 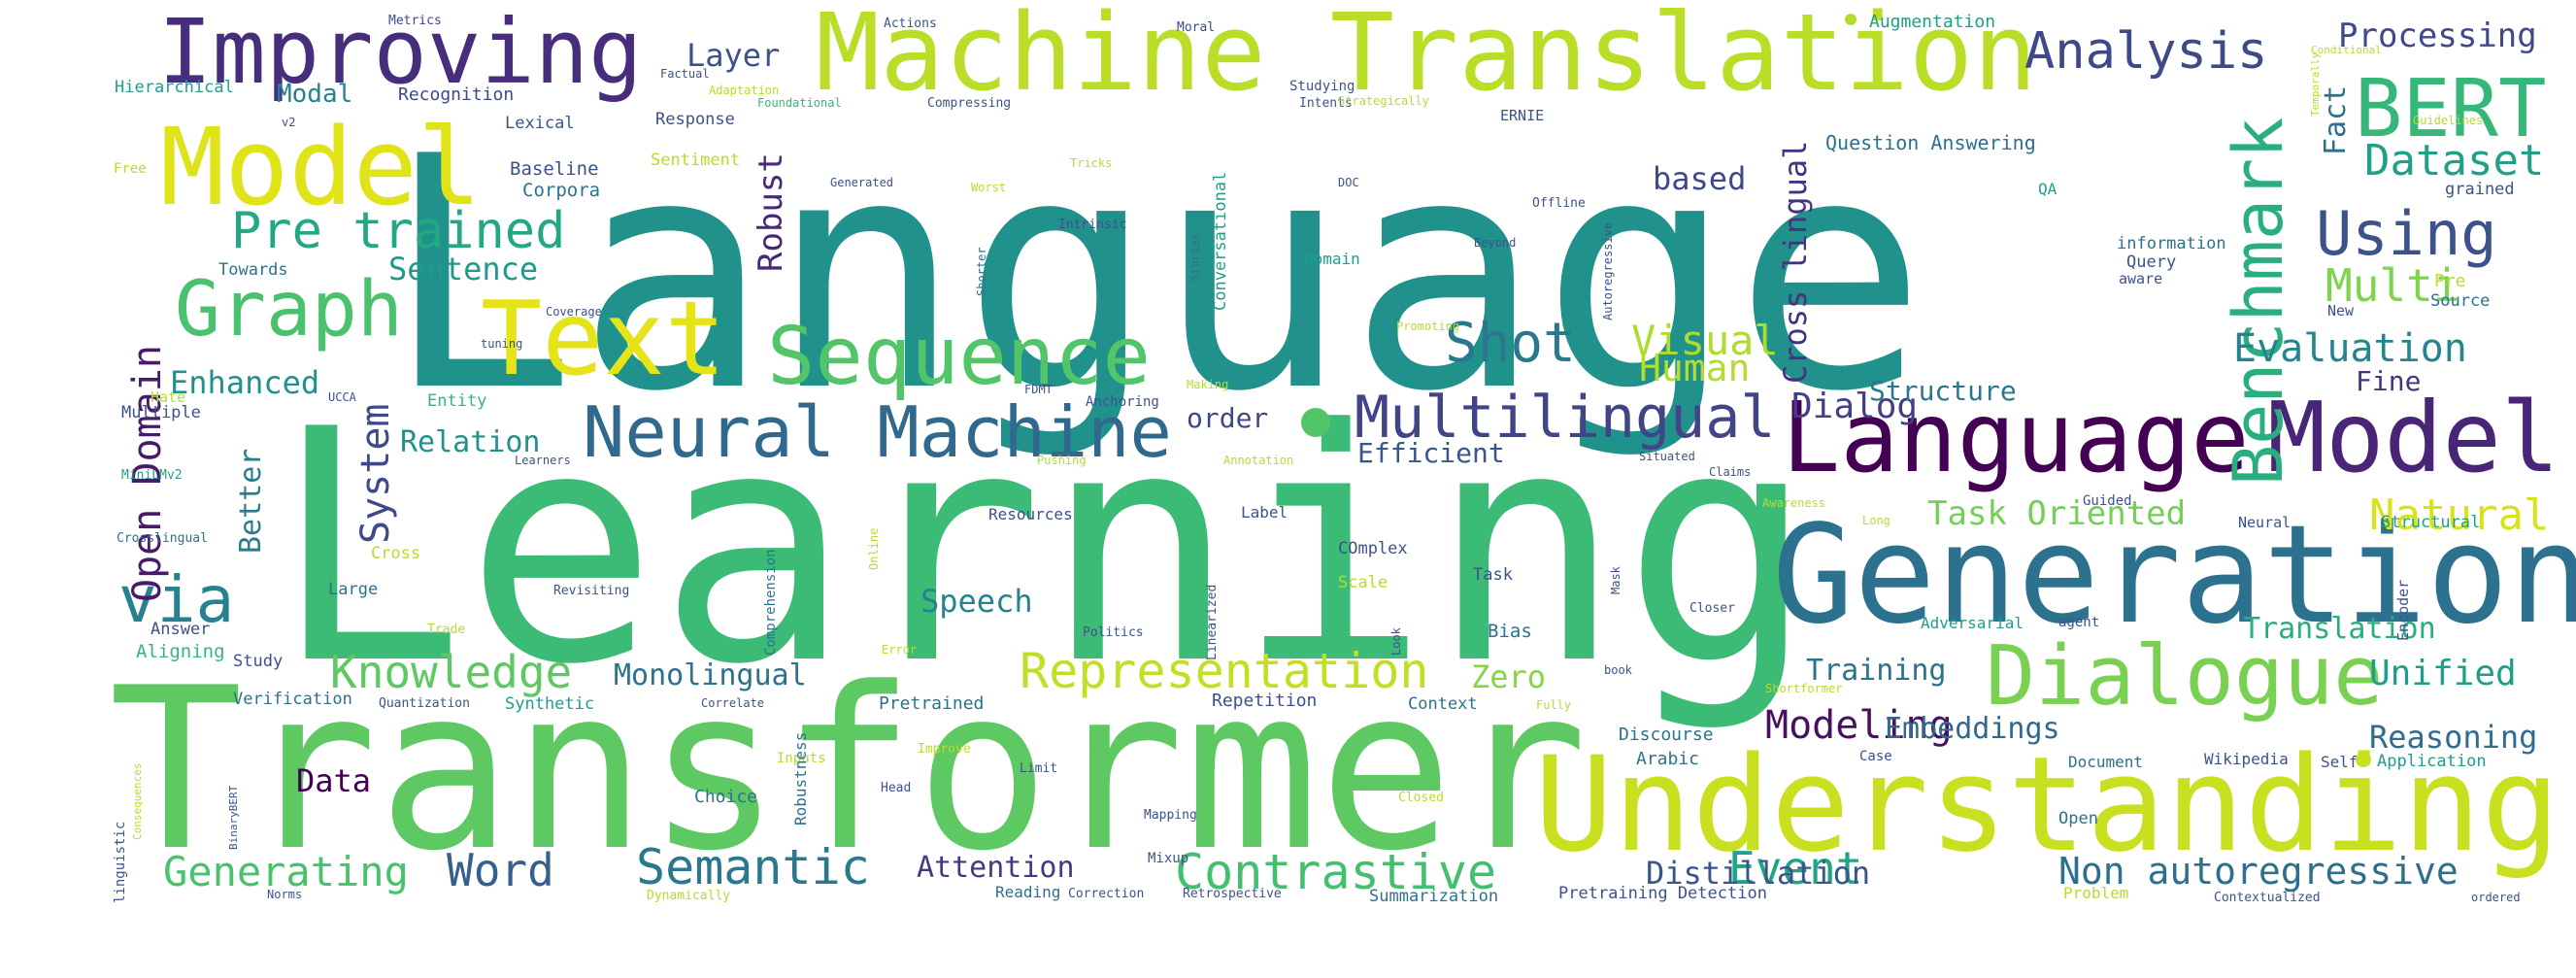 What do you see at coordinates (314, 94) in the screenshot?
I see `word-modal-67: Modal` at bounding box center [314, 94].